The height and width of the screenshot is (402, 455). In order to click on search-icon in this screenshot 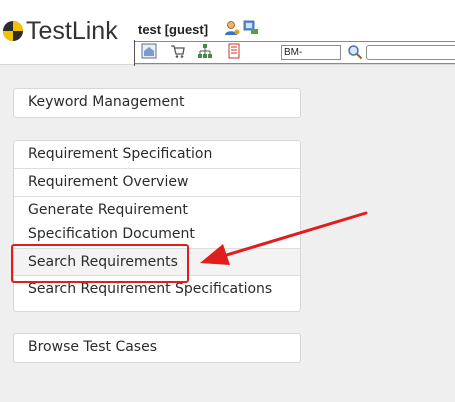, I will do `click(355, 52)`.